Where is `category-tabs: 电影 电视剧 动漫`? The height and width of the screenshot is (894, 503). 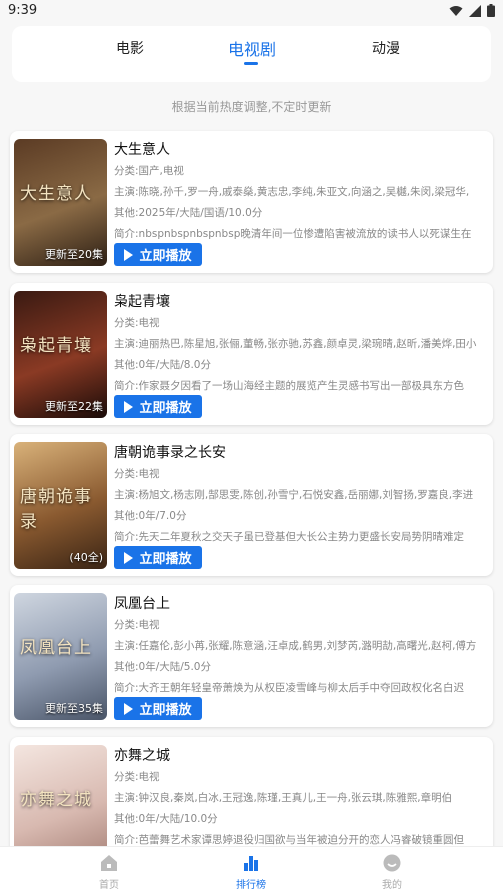 category-tabs: 电影 电视剧 动漫 is located at coordinates (251, 54).